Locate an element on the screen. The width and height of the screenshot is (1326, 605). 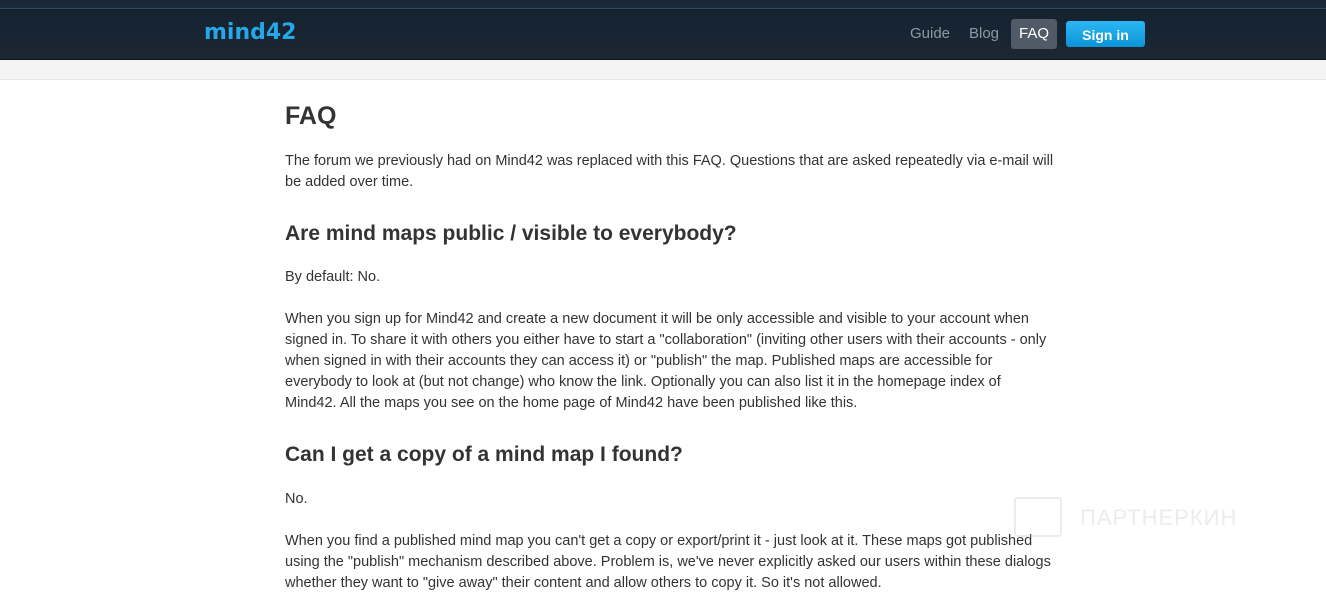
watermark-text: ПАРТНЕРКИН is located at coordinates (1159, 517).